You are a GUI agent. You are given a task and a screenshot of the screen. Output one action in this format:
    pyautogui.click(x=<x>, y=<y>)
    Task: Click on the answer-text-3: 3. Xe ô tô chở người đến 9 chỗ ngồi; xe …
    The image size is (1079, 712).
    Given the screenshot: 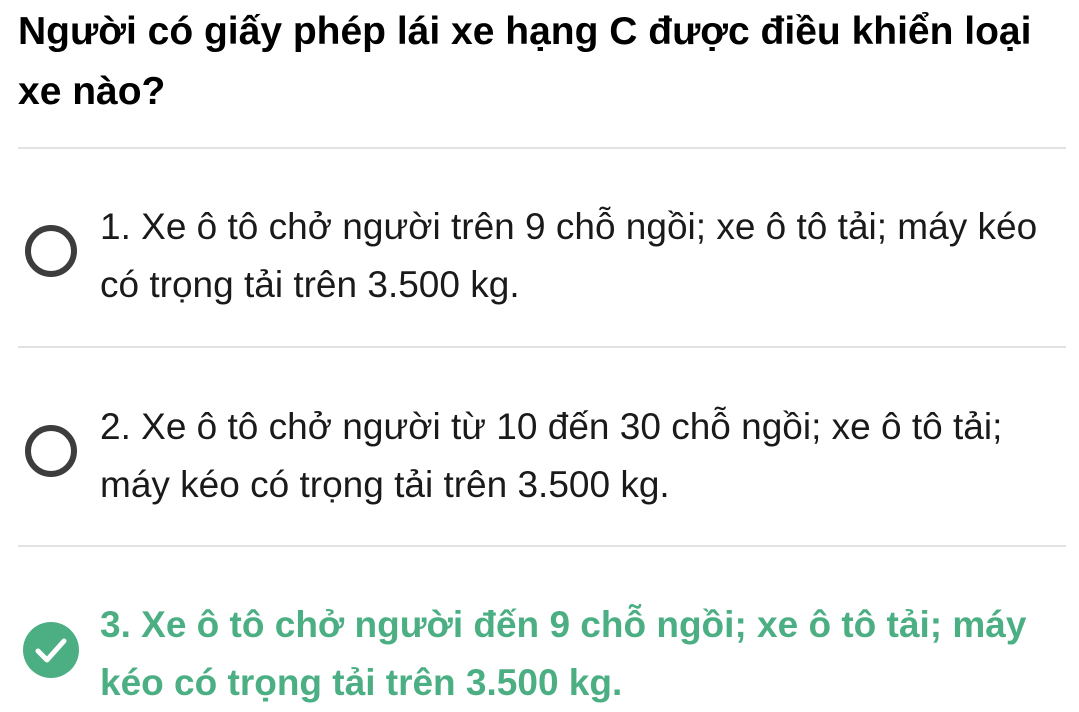 What is the action you would take?
    pyautogui.click(x=563, y=653)
    